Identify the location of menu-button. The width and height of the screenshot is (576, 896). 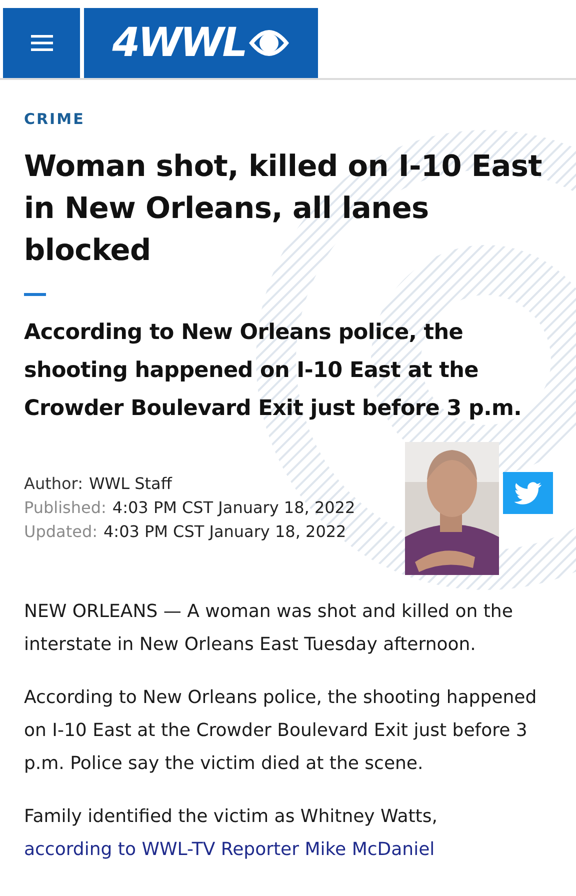
(41, 43).